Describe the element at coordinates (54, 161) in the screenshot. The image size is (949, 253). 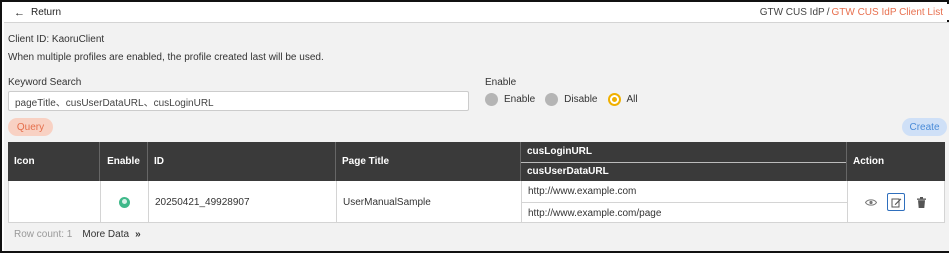
I see `header-icon: Icon` at that location.